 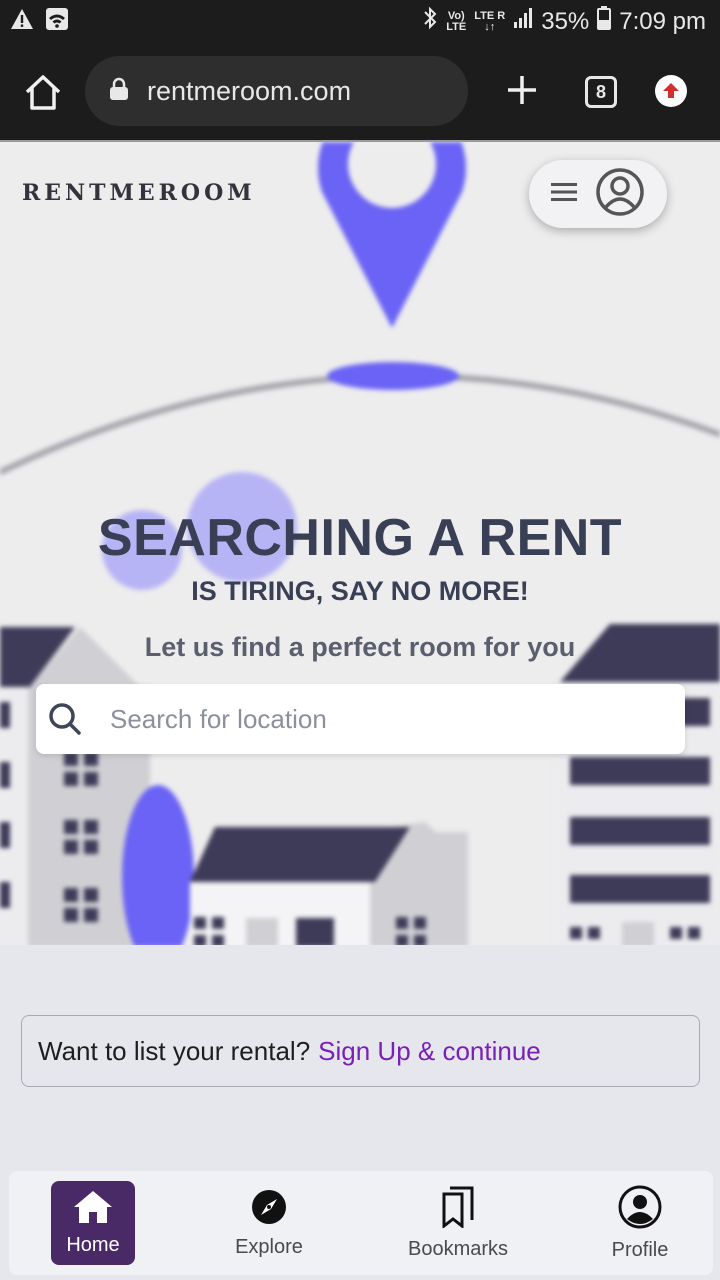 I want to click on nav-explore-label: Explore, so click(x=269, y=1246).